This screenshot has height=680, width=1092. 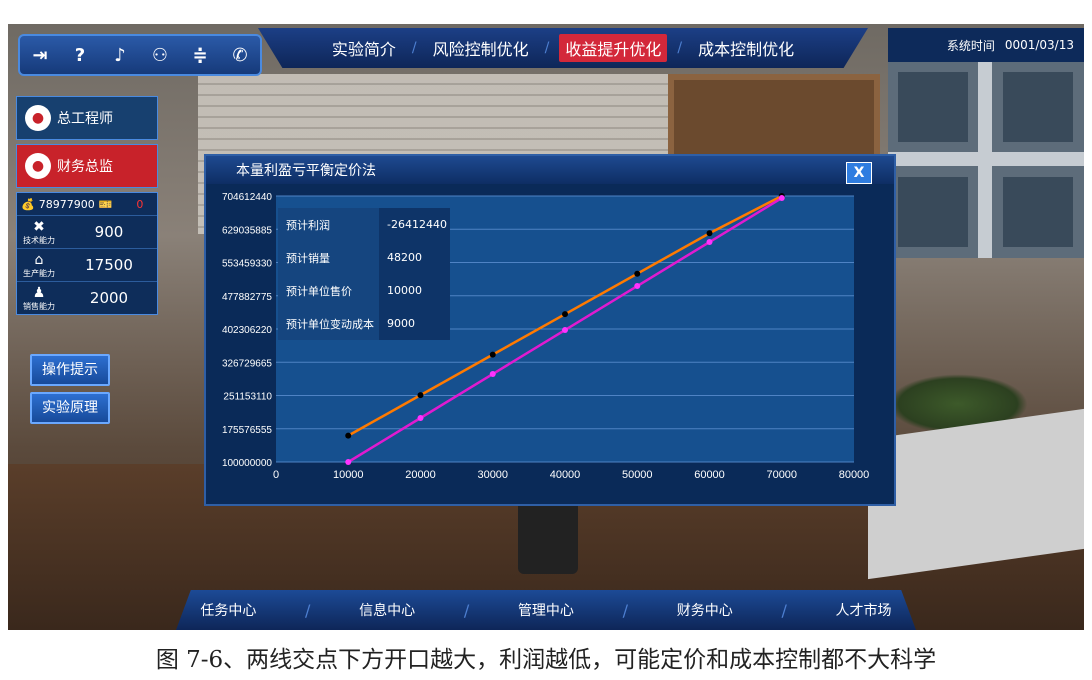 I want to click on bottom-nav: 任务中心 / 信息中心 / 管理中心 / 财务中心 / 人才市场, so click(x=546, y=610).